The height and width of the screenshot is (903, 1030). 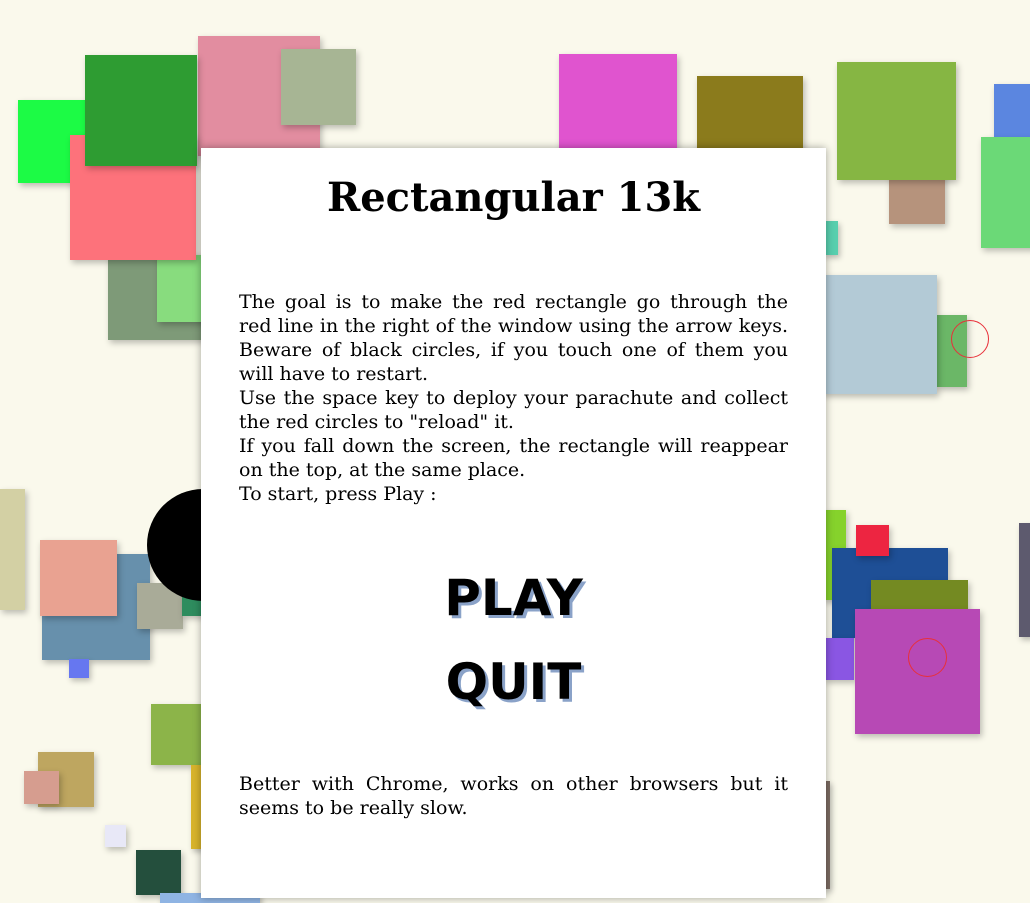 What do you see at coordinates (514, 682) in the screenshot?
I see `quit-button: QUIT` at bounding box center [514, 682].